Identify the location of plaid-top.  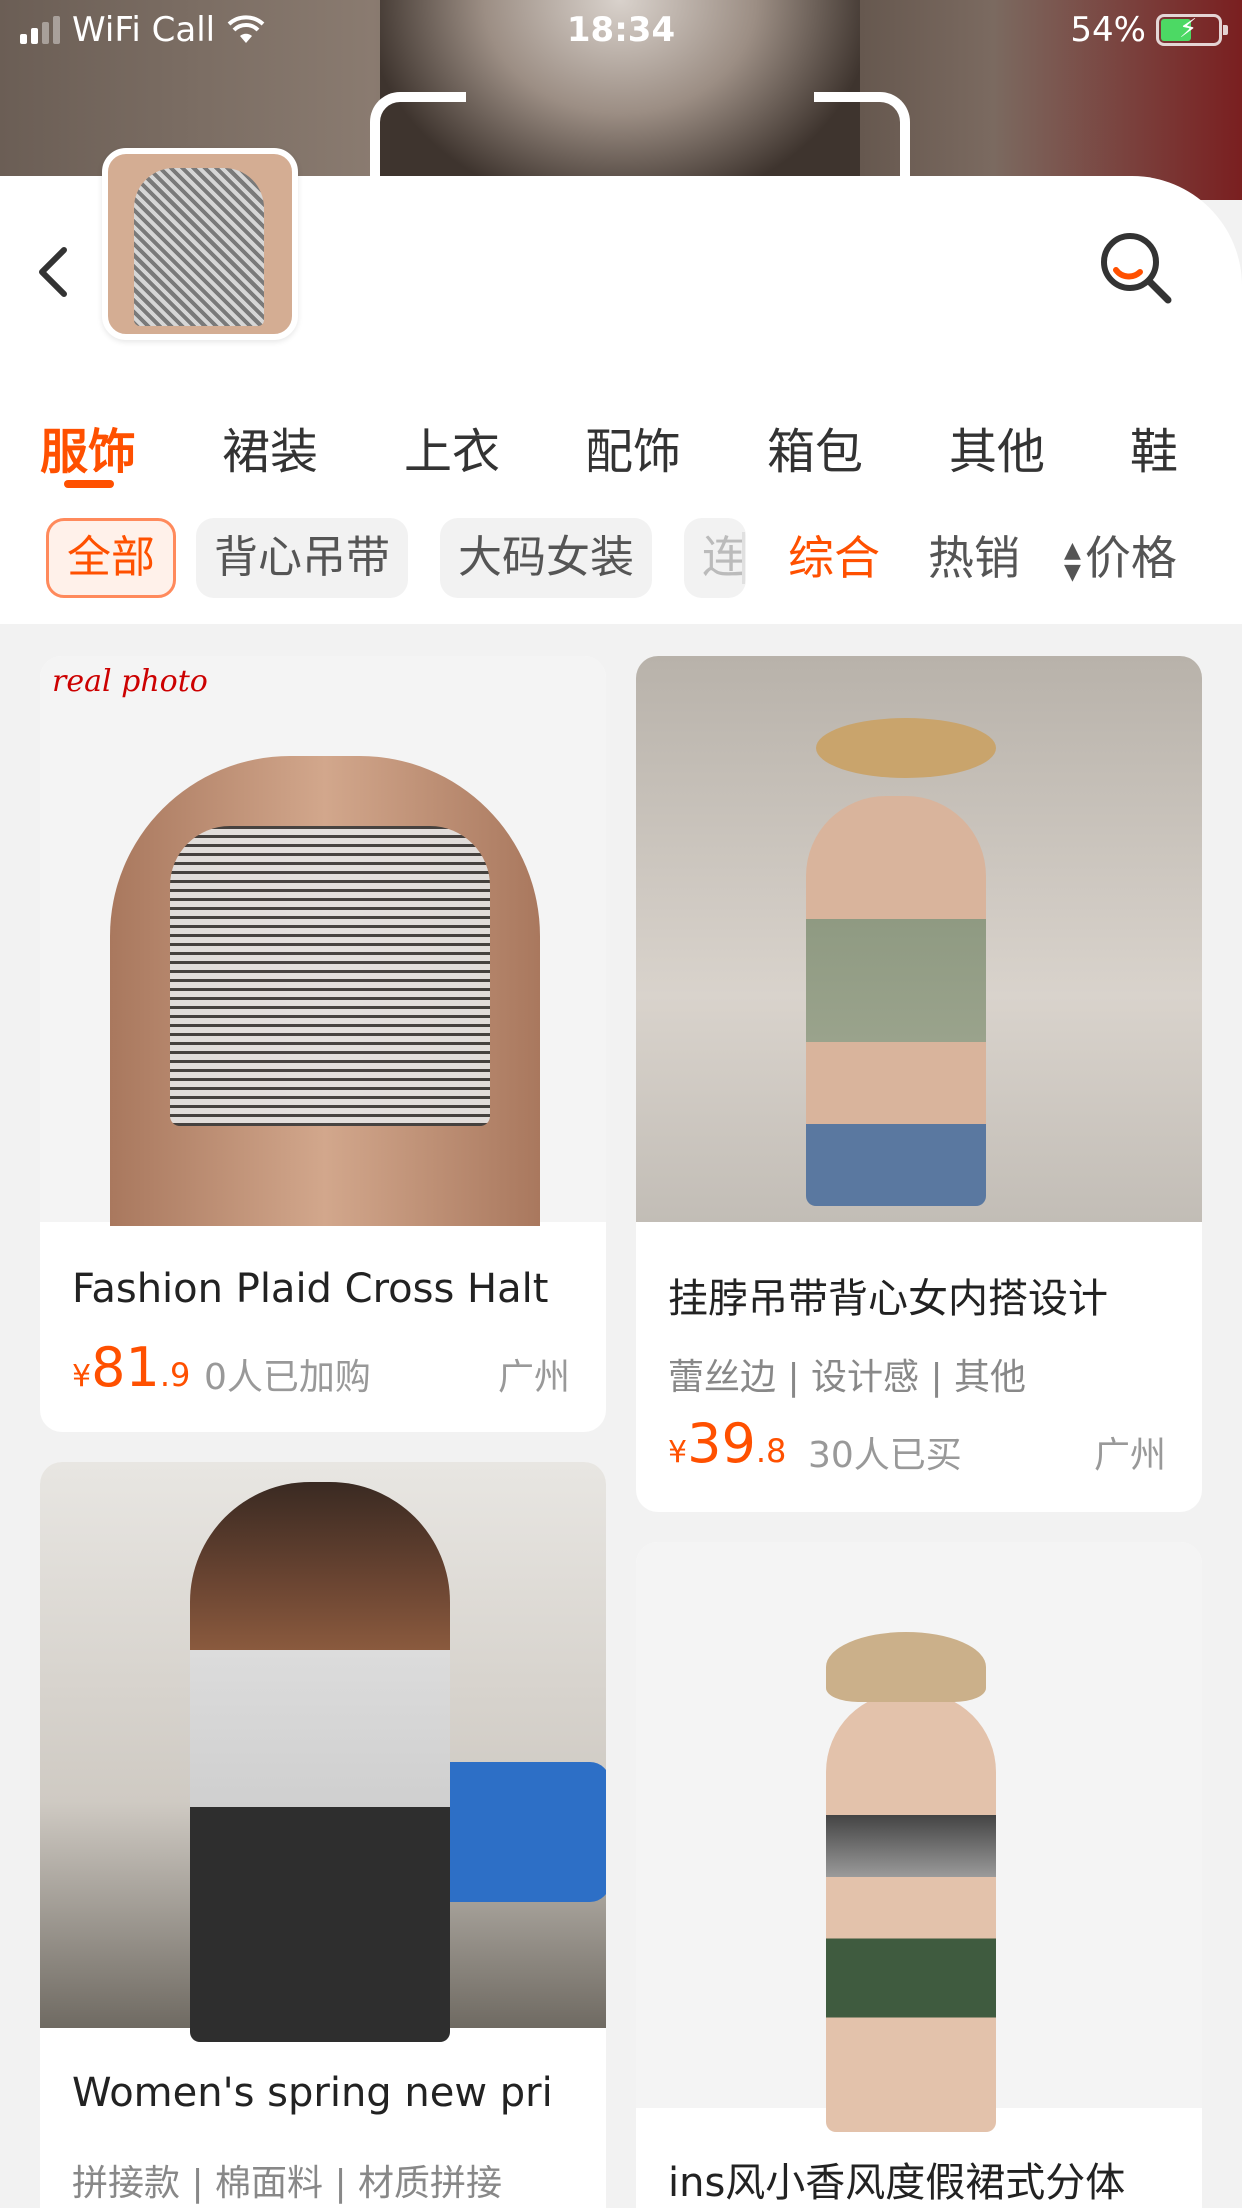
(330, 976).